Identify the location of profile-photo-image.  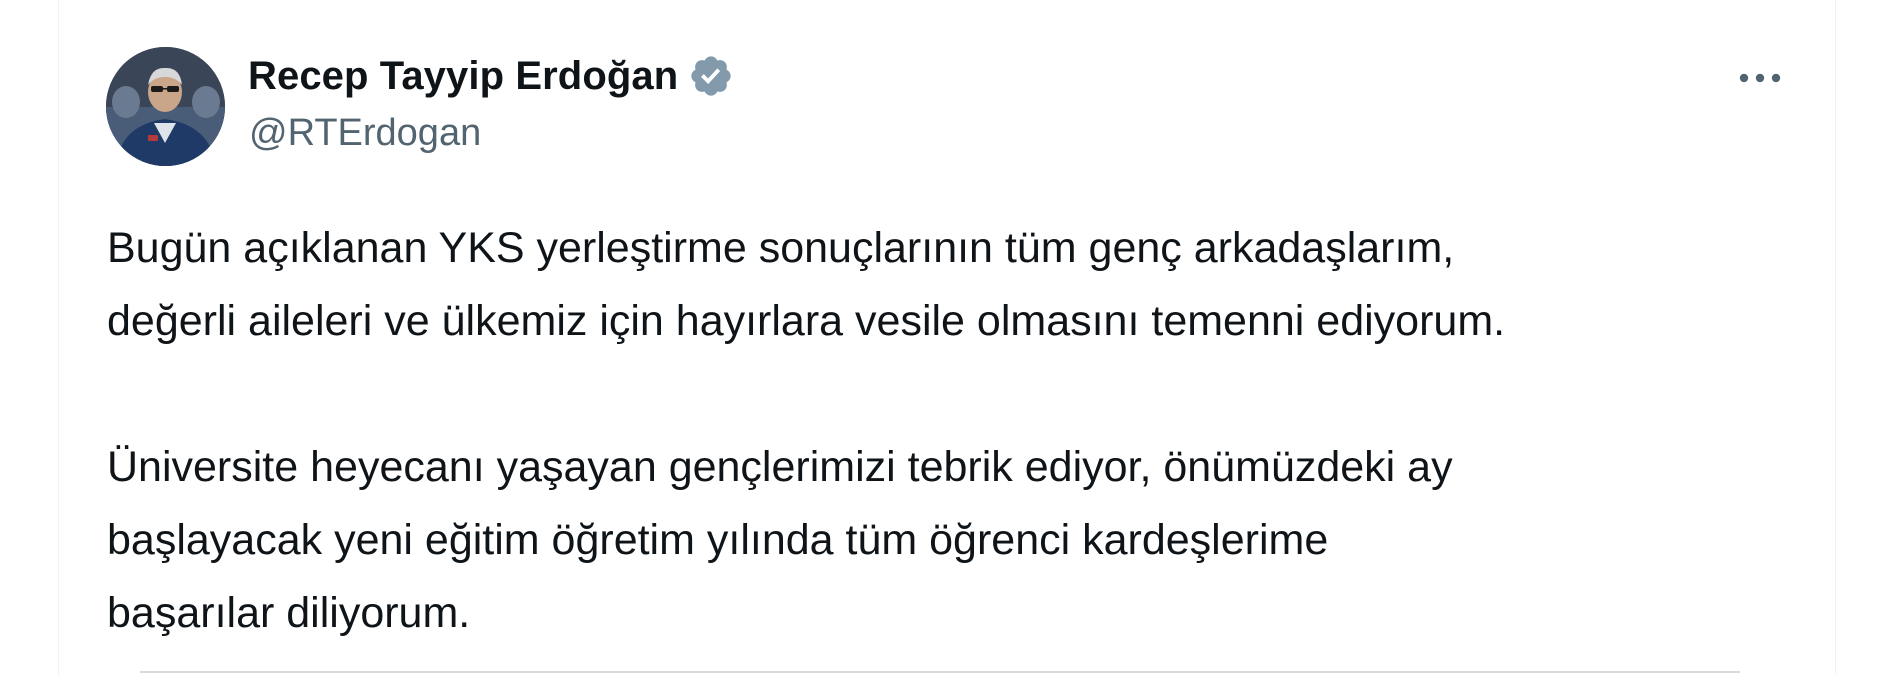
(165, 106).